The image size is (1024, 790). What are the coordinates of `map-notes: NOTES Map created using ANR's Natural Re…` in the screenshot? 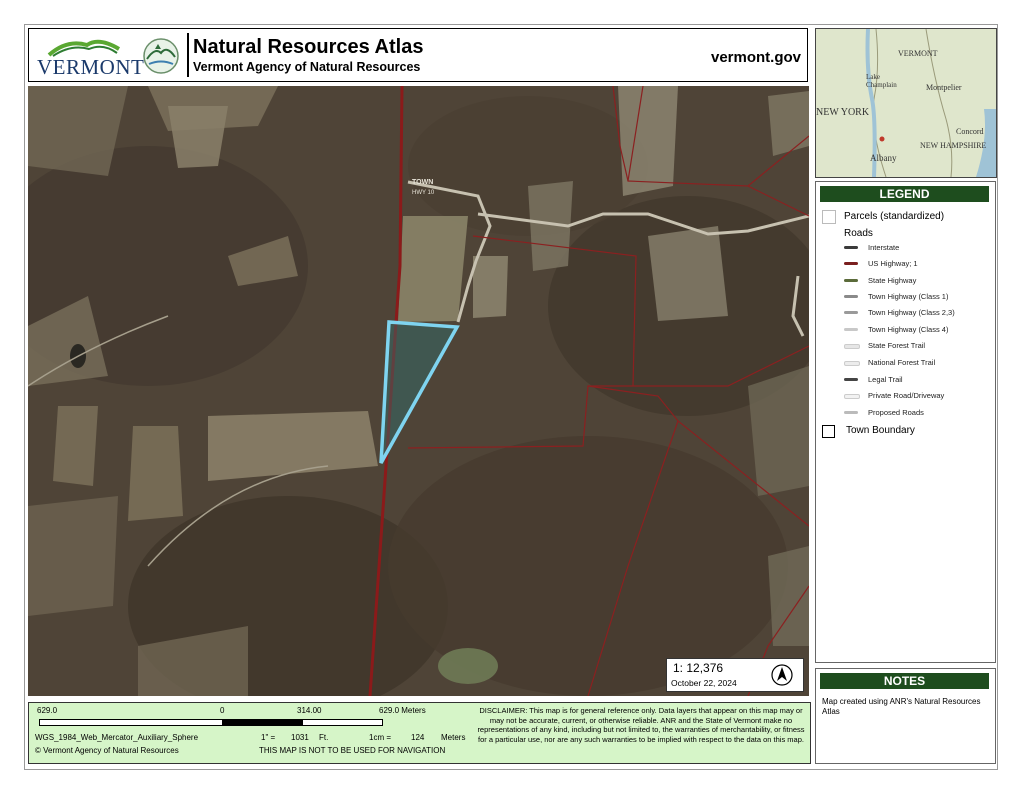 It's located at (905, 716).